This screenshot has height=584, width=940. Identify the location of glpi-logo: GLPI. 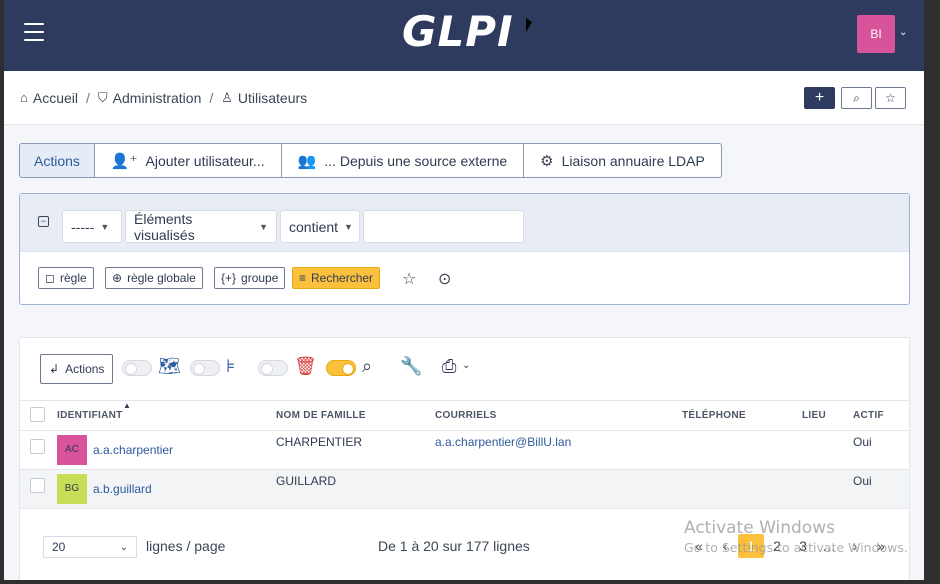
(458, 32).